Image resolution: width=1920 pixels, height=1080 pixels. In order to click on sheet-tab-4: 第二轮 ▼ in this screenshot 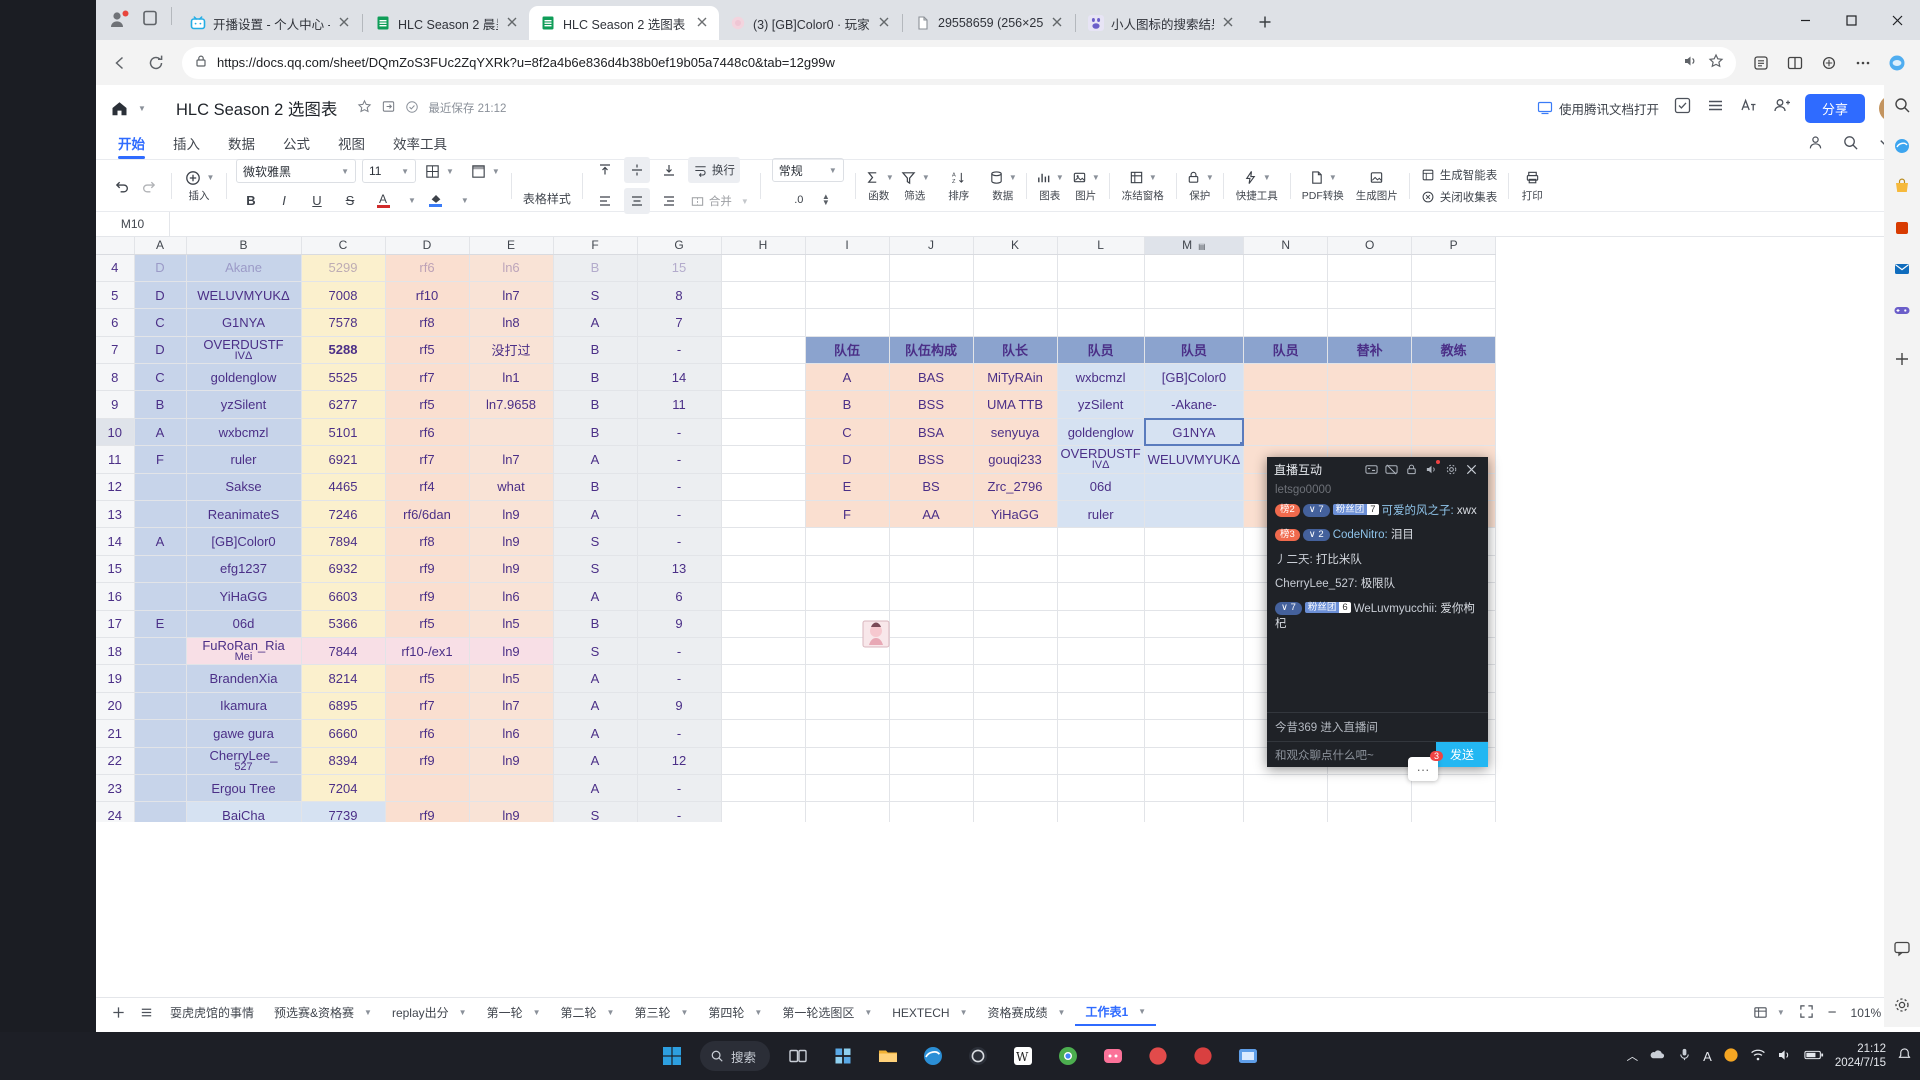, I will do `click(588, 1012)`.